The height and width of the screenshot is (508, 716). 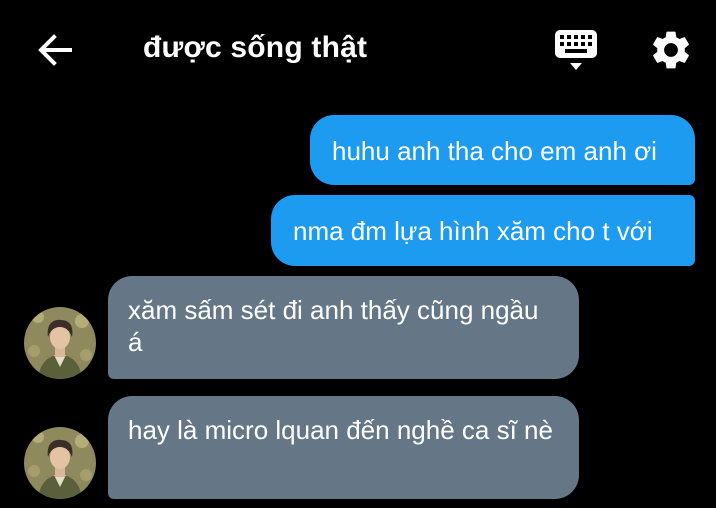 I want to click on back-button, so click(x=54, y=50).